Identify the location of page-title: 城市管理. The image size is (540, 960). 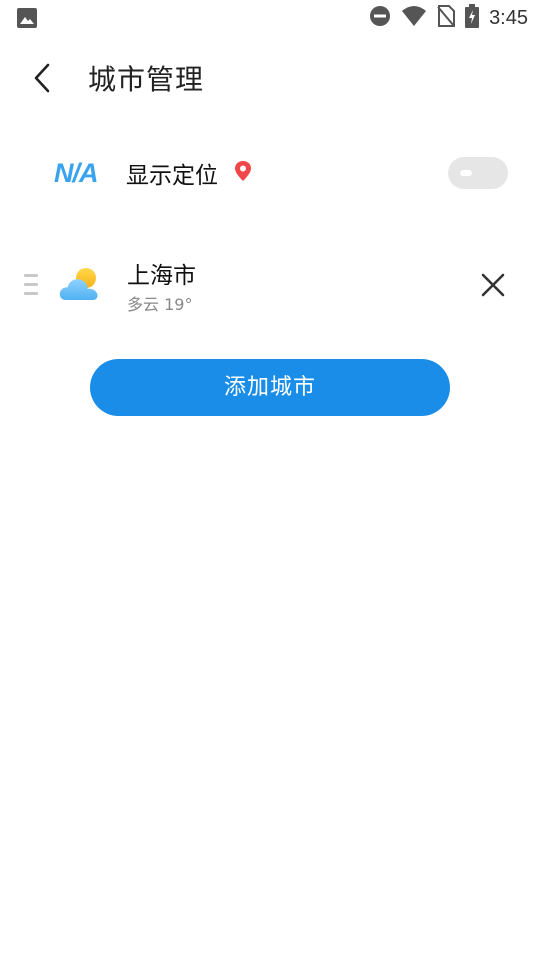
(146, 79).